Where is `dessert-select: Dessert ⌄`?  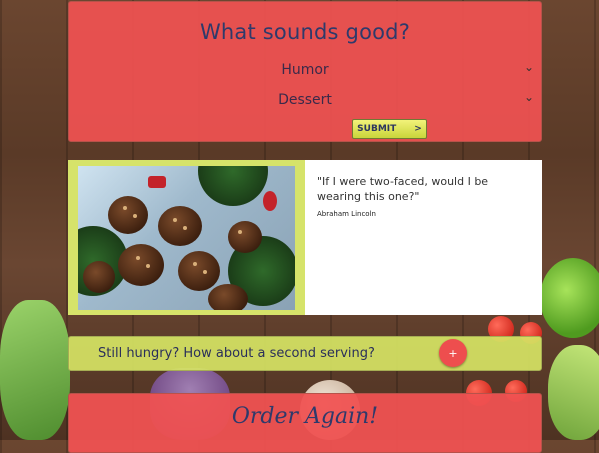
dessert-select: Dessert ⌄ is located at coordinates (305, 102).